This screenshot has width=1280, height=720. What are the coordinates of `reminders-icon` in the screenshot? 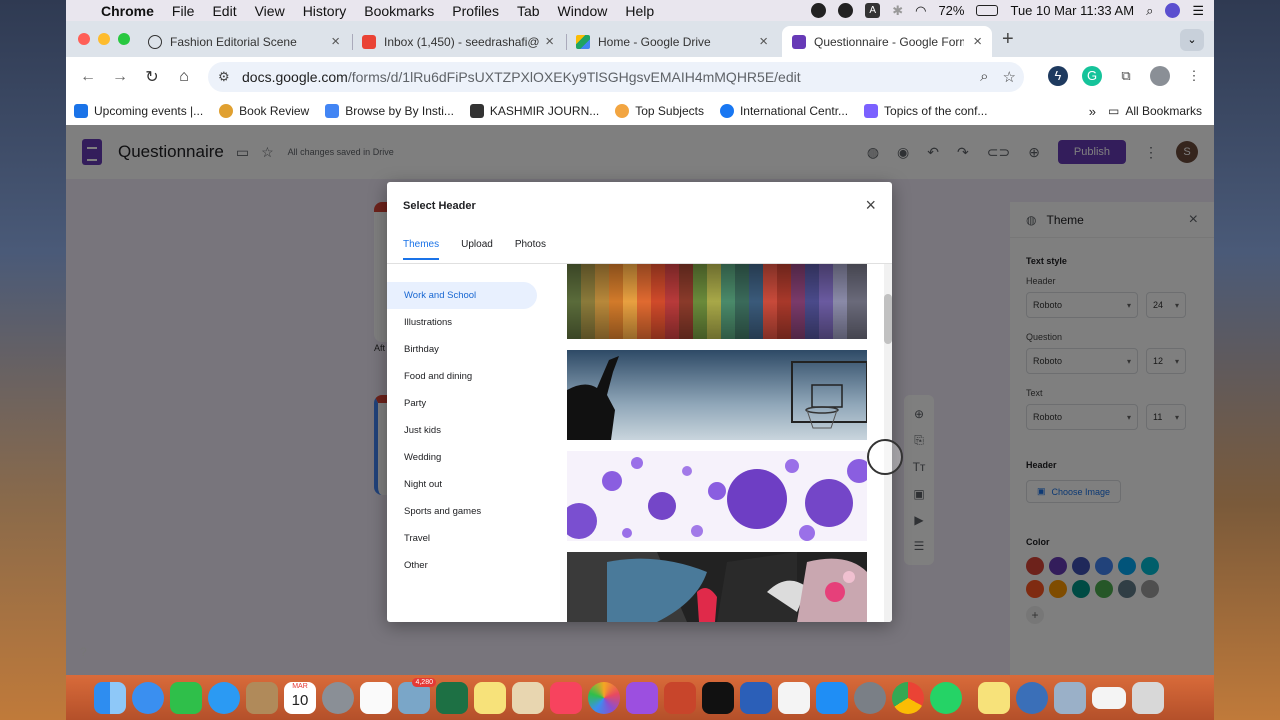 It's located at (376, 697).